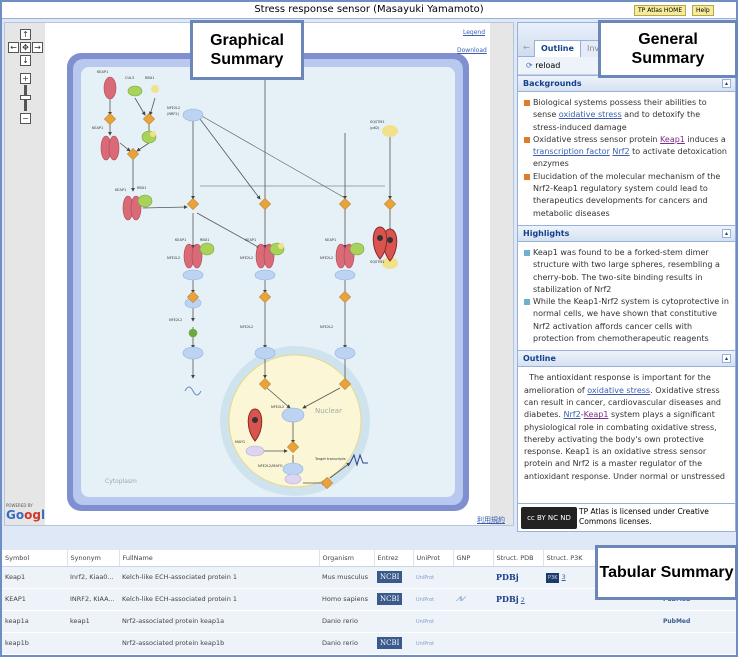  What do you see at coordinates (17, 643) in the screenshot?
I see `symbol-cell: keap1b` at bounding box center [17, 643].